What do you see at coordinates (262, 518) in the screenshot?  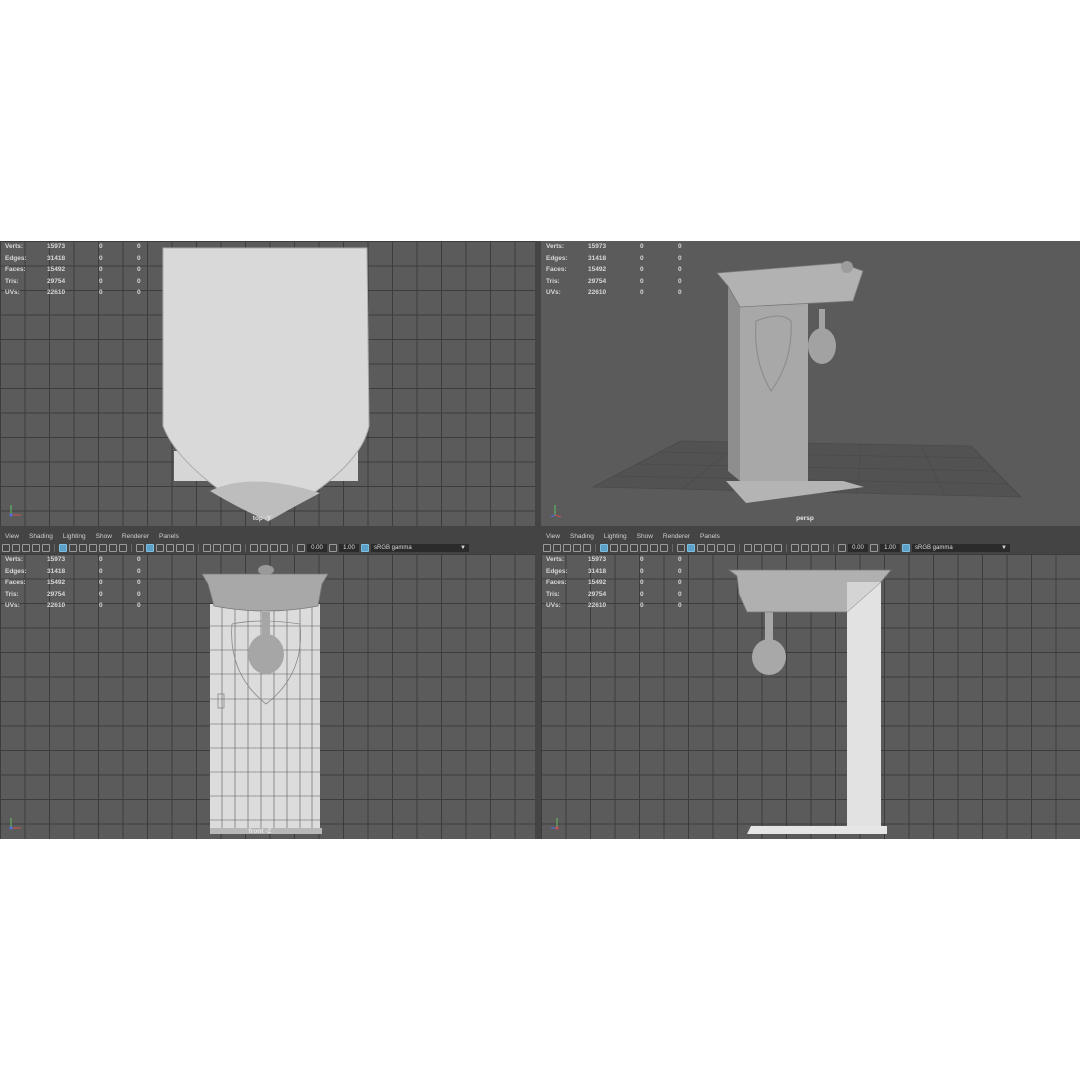 I see `camera-label: top -Y` at bounding box center [262, 518].